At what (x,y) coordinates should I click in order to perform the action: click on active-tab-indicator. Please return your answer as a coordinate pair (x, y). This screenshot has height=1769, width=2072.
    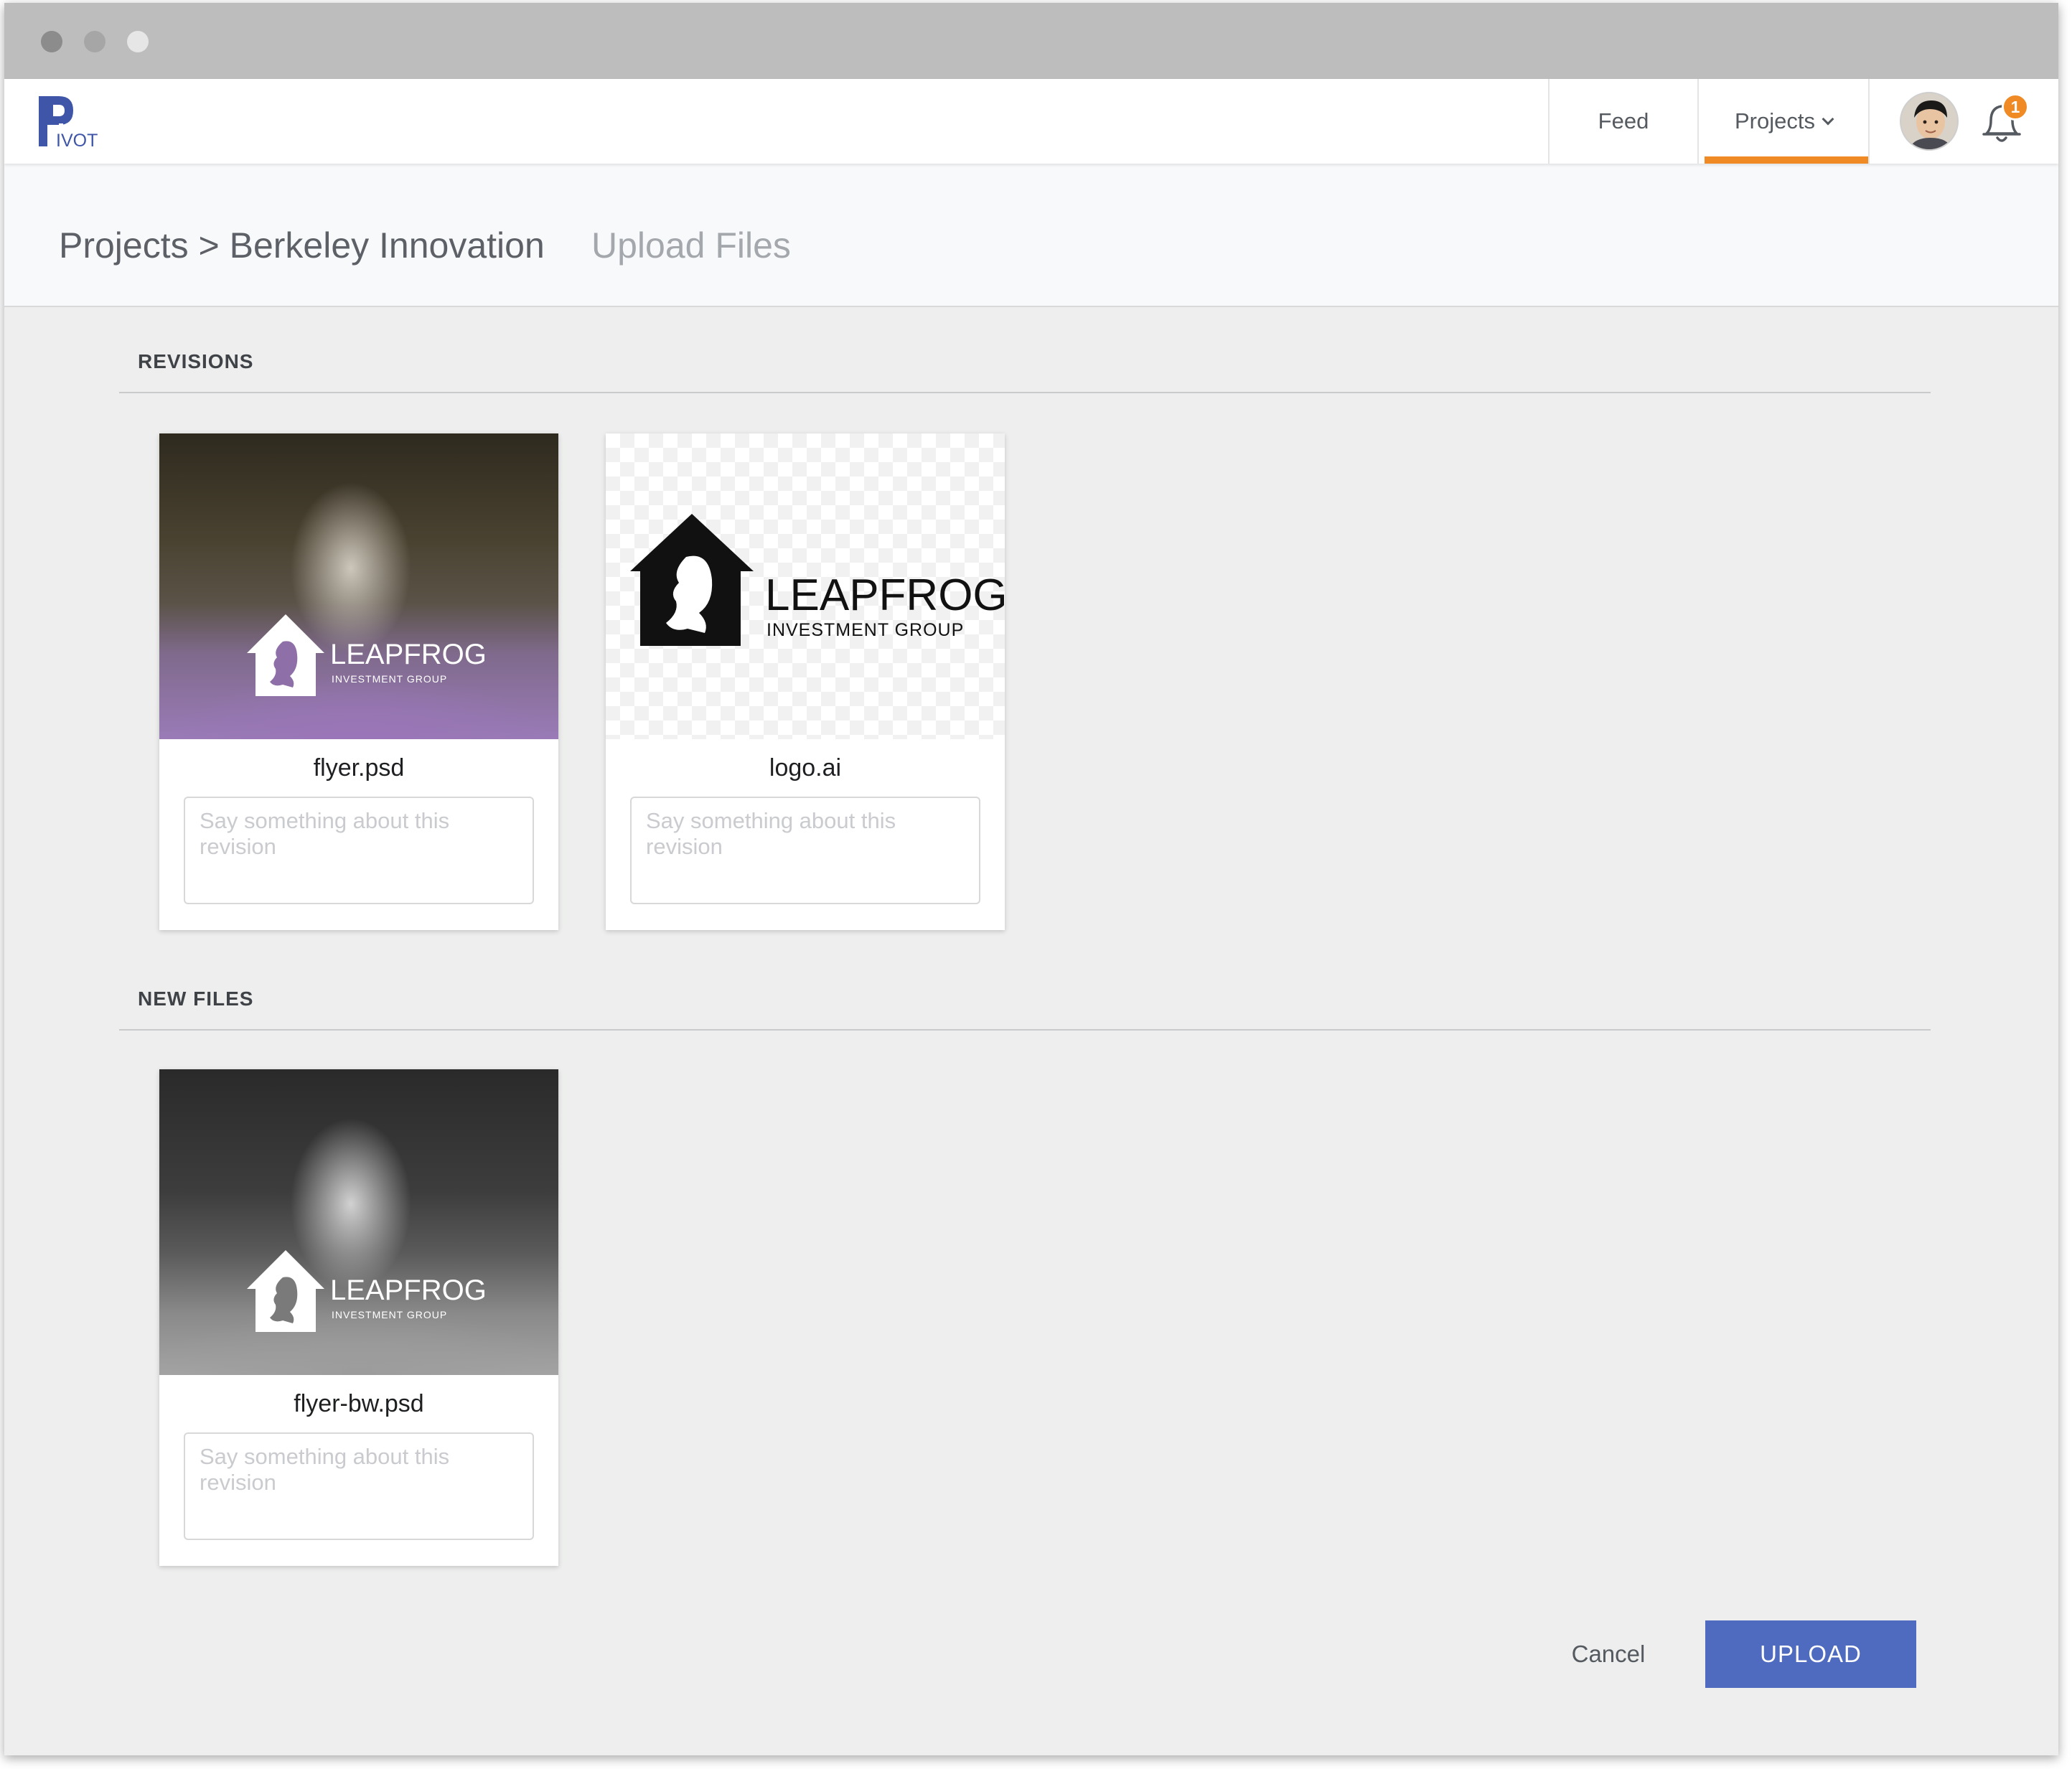
    Looking at the image, I should click on (1787, 160).